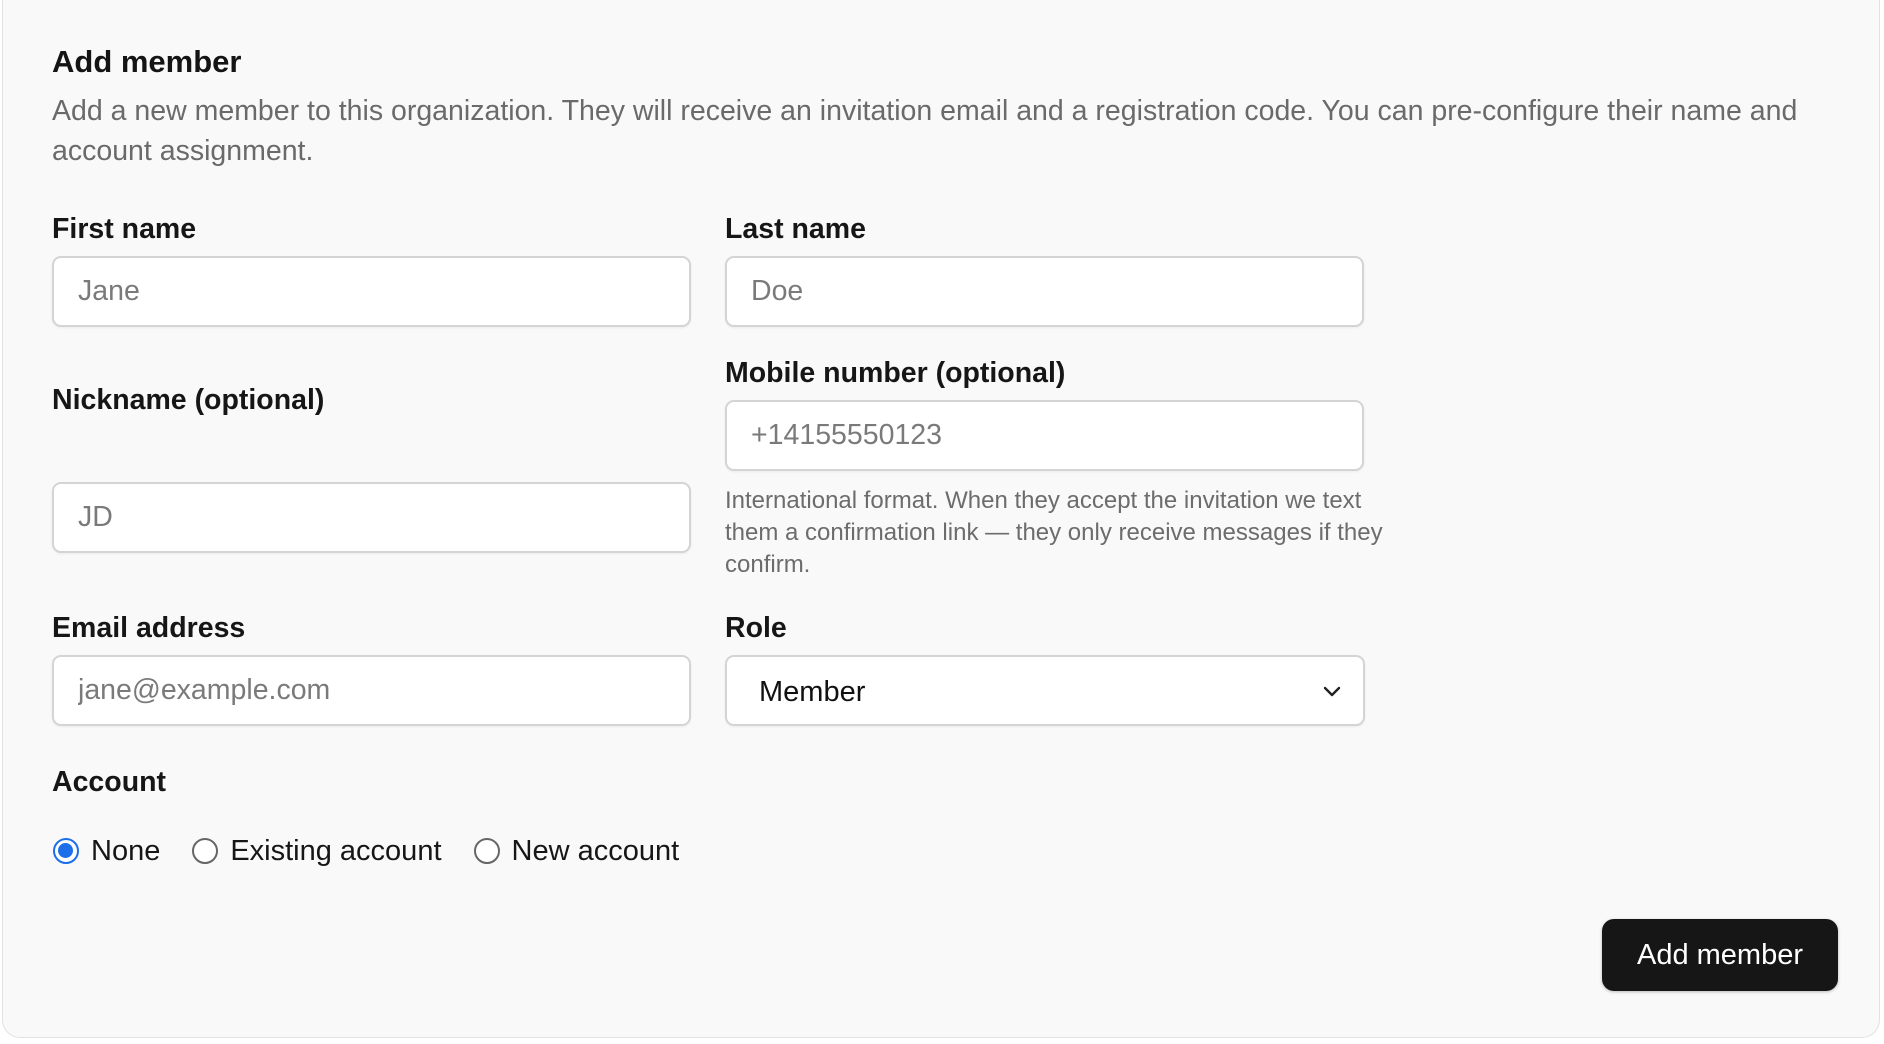 This screenshot has width=1884, height=1044. I want to click on form-title: Add member, so click(147, 61).